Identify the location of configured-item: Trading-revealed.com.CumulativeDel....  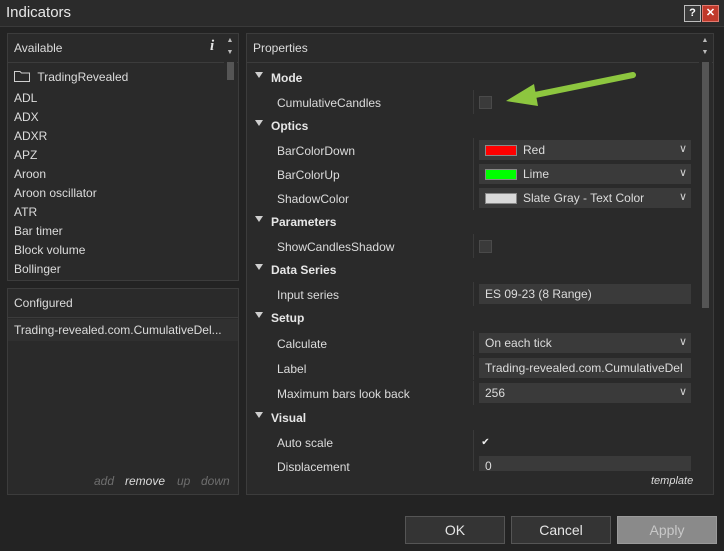
(123, 330).